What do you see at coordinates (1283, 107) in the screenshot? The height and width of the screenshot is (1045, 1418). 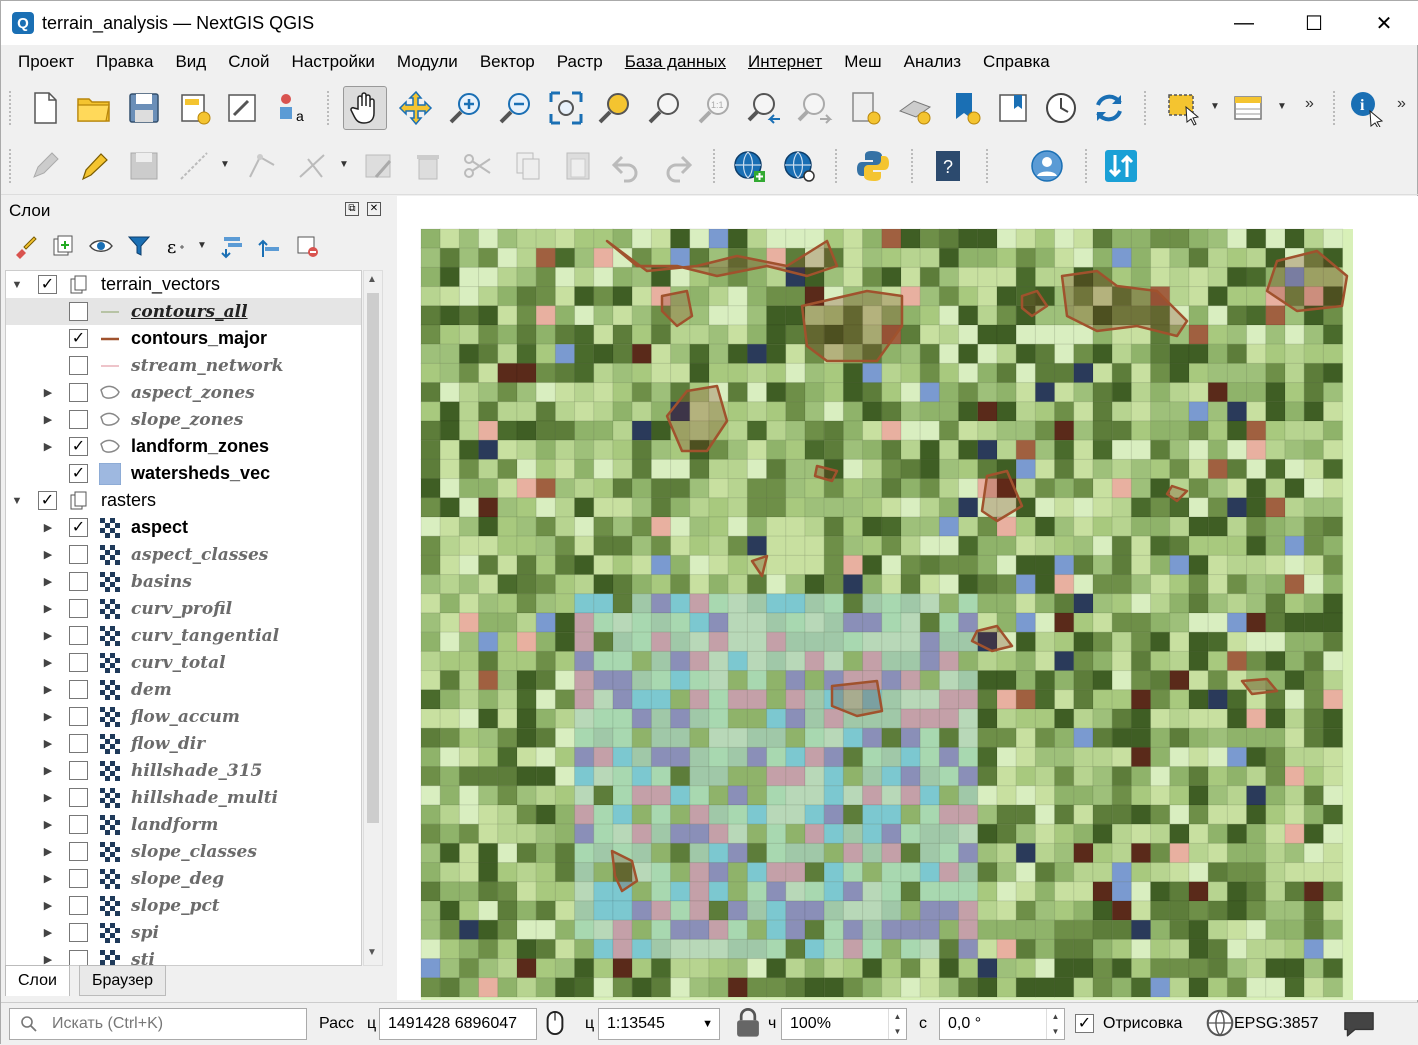 I see `table-dropdown-arrow: ▼` at bounding box center [1283, 107].